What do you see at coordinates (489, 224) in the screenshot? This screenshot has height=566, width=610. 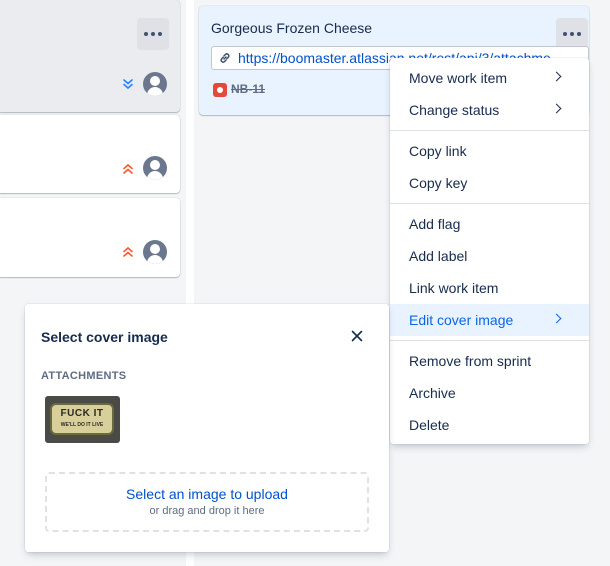 I see `menu-item-add-flag: Add flag` at bounding box center [489, 224].